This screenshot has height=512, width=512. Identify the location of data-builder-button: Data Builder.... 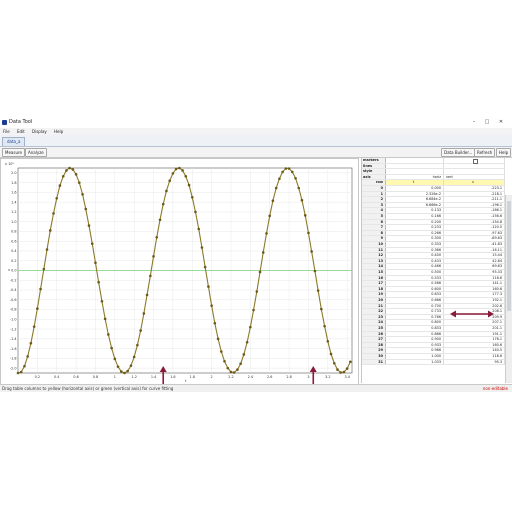
(458, 152).